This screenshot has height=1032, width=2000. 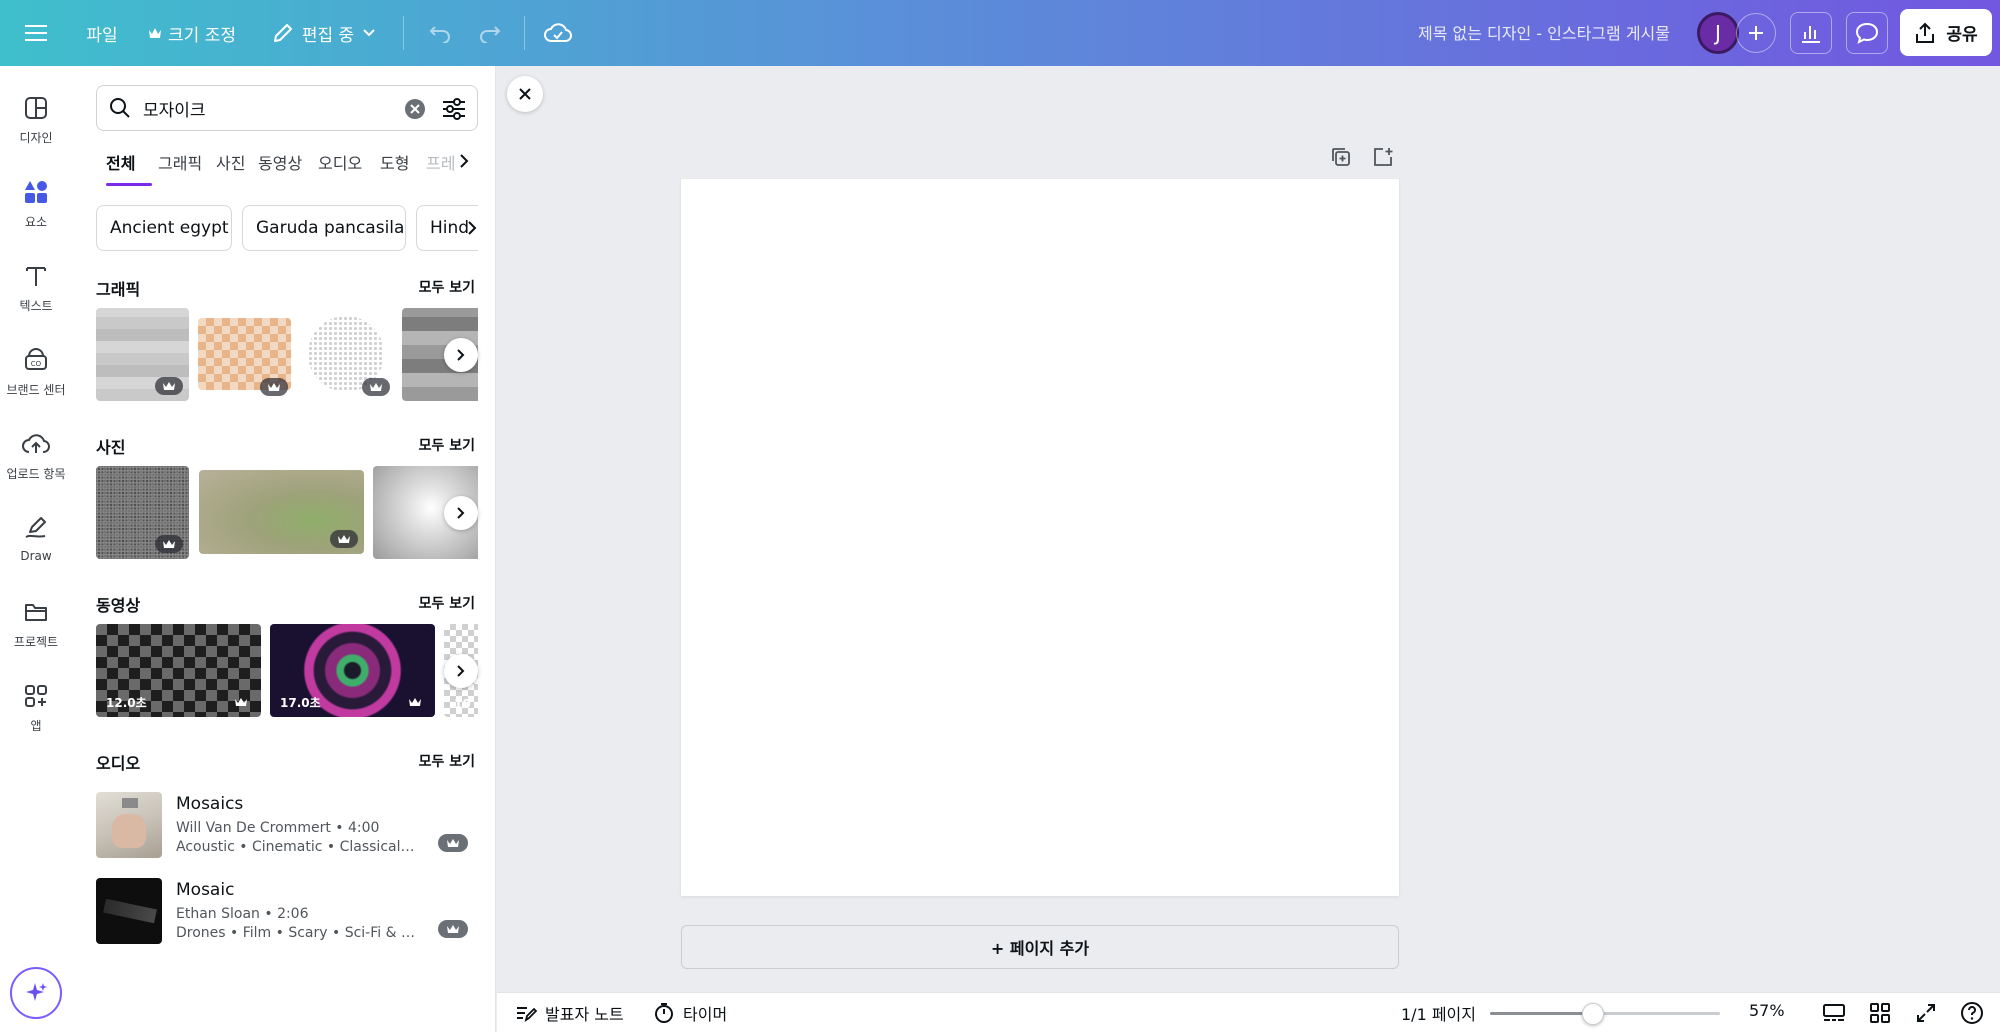 What do you see at coordinates (1880, 1013) in the screenshot?
I see `grid-view-button` at bounding box center [1880, 1013].